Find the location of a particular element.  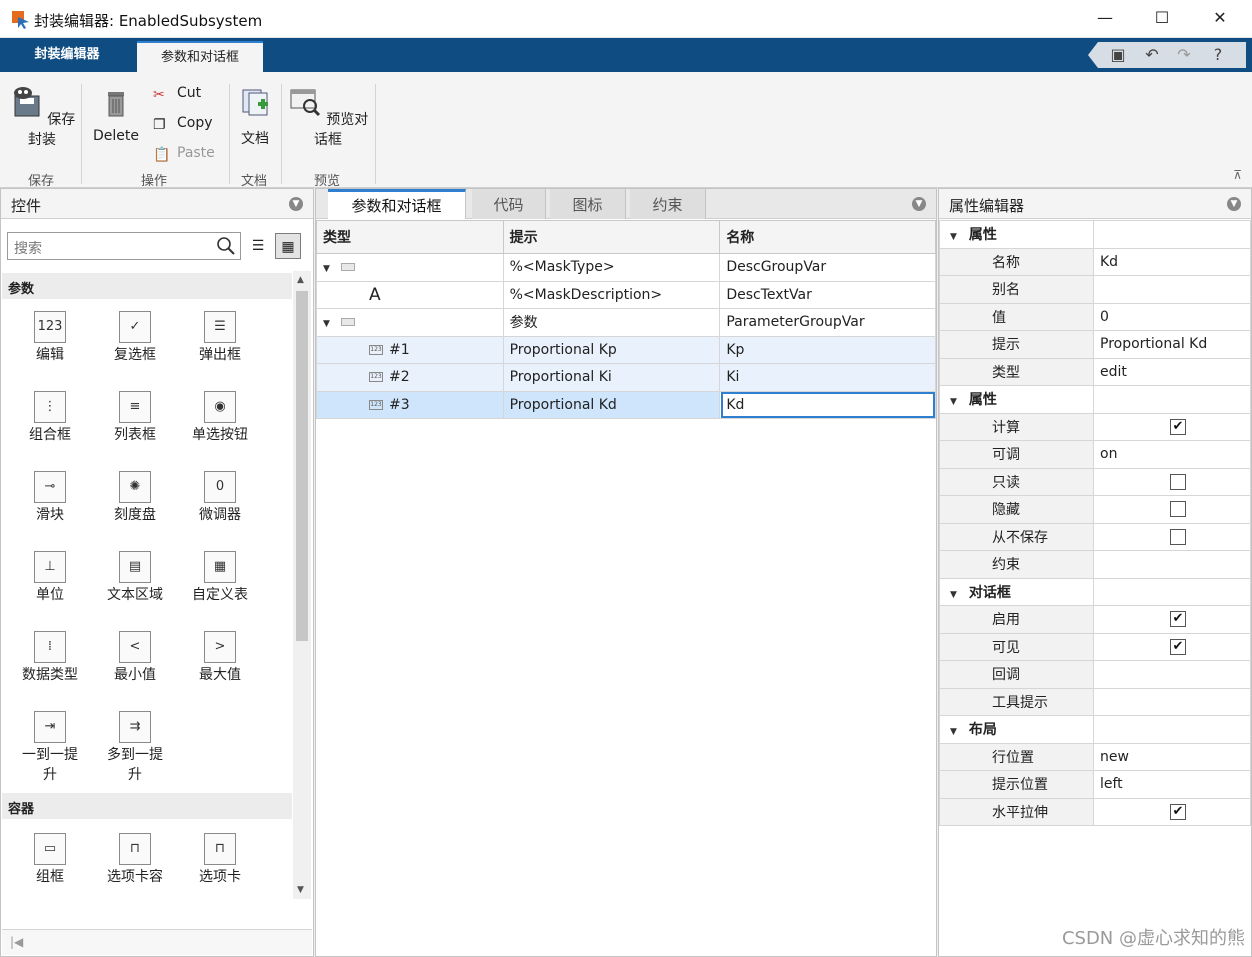

property-value-prompt: Proportional Kd is located at coordinates (1172, 344).